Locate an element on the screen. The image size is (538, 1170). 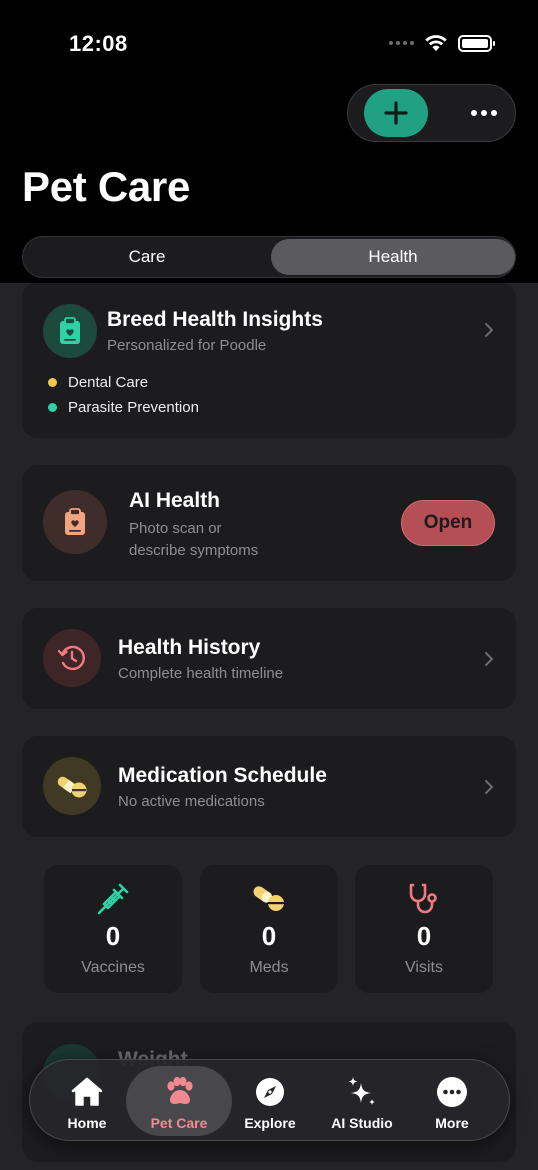
cellular-signal-icon is located at coordinates (401, 43).